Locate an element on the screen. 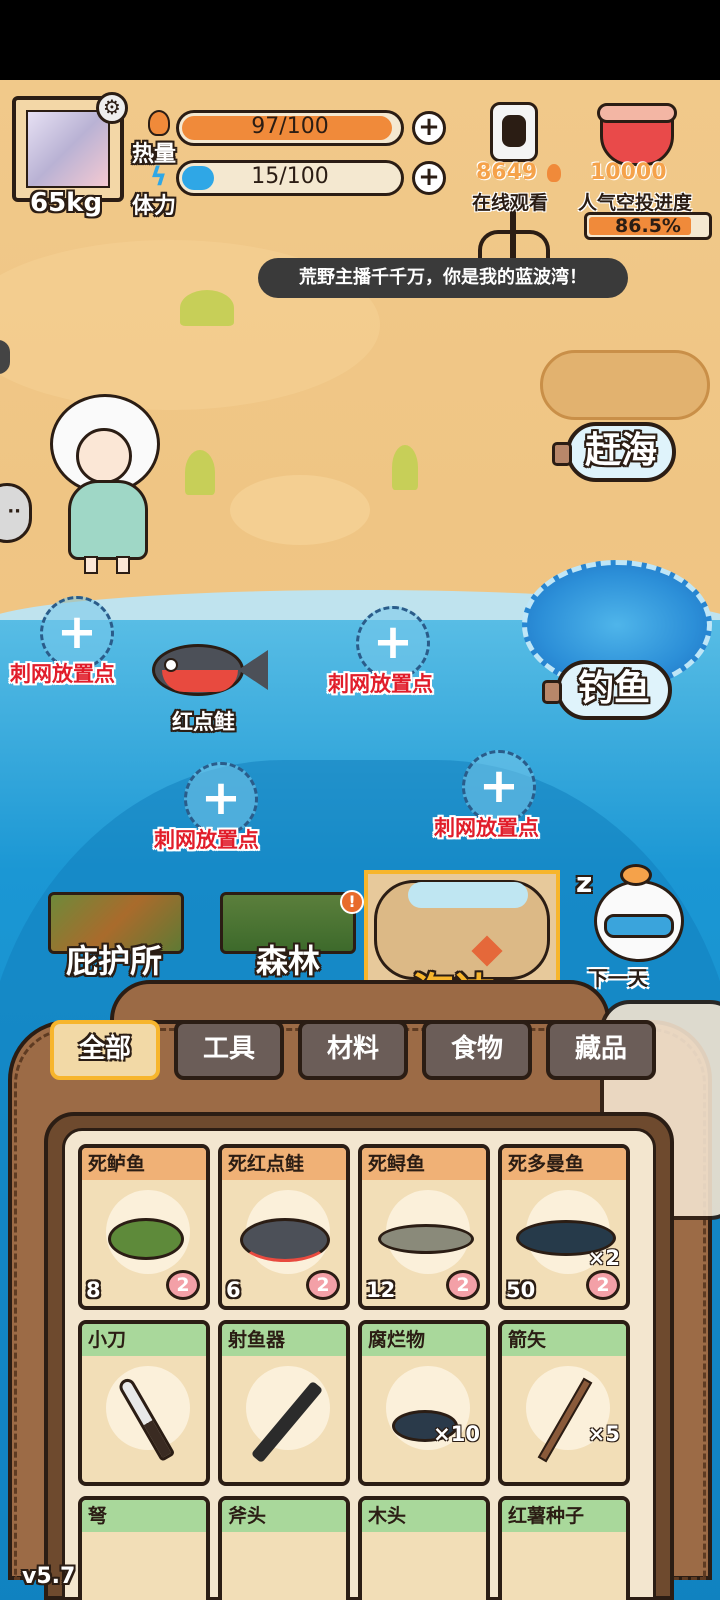 The height and width of the screenshot is (1600, 720). item-dead-perch: 死鲈鱼 8 2 is located at coordinates (144, 1227).